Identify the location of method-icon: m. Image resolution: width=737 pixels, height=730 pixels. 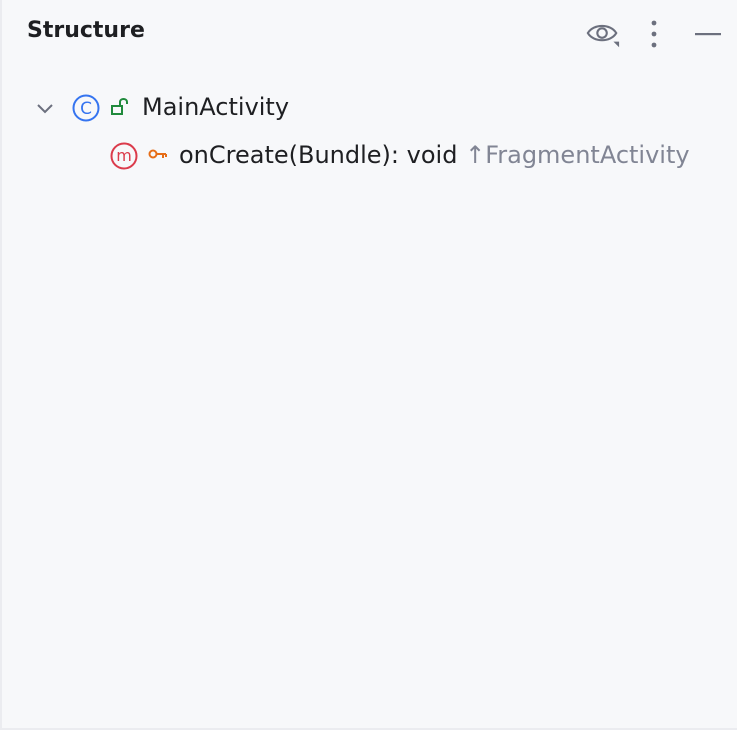
(124, 156).